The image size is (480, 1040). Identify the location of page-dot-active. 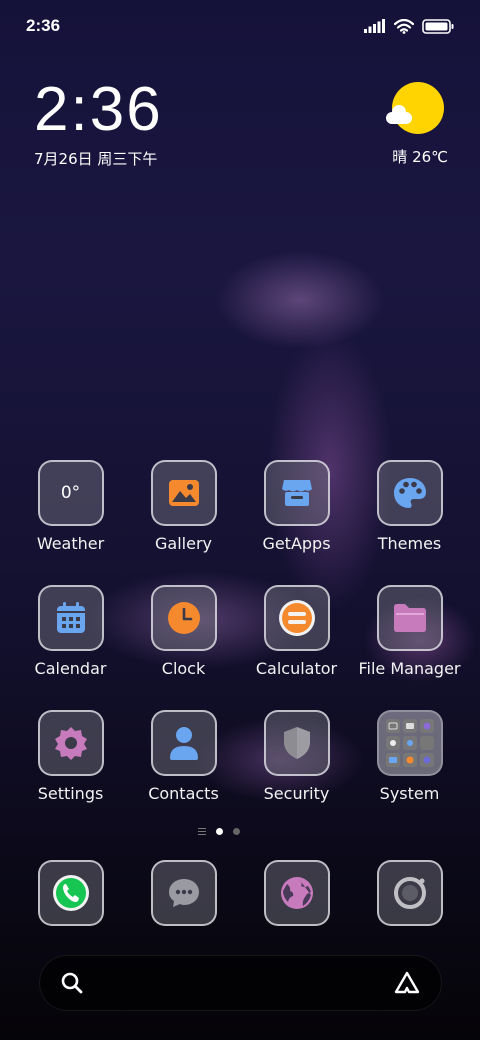
(219, 831).